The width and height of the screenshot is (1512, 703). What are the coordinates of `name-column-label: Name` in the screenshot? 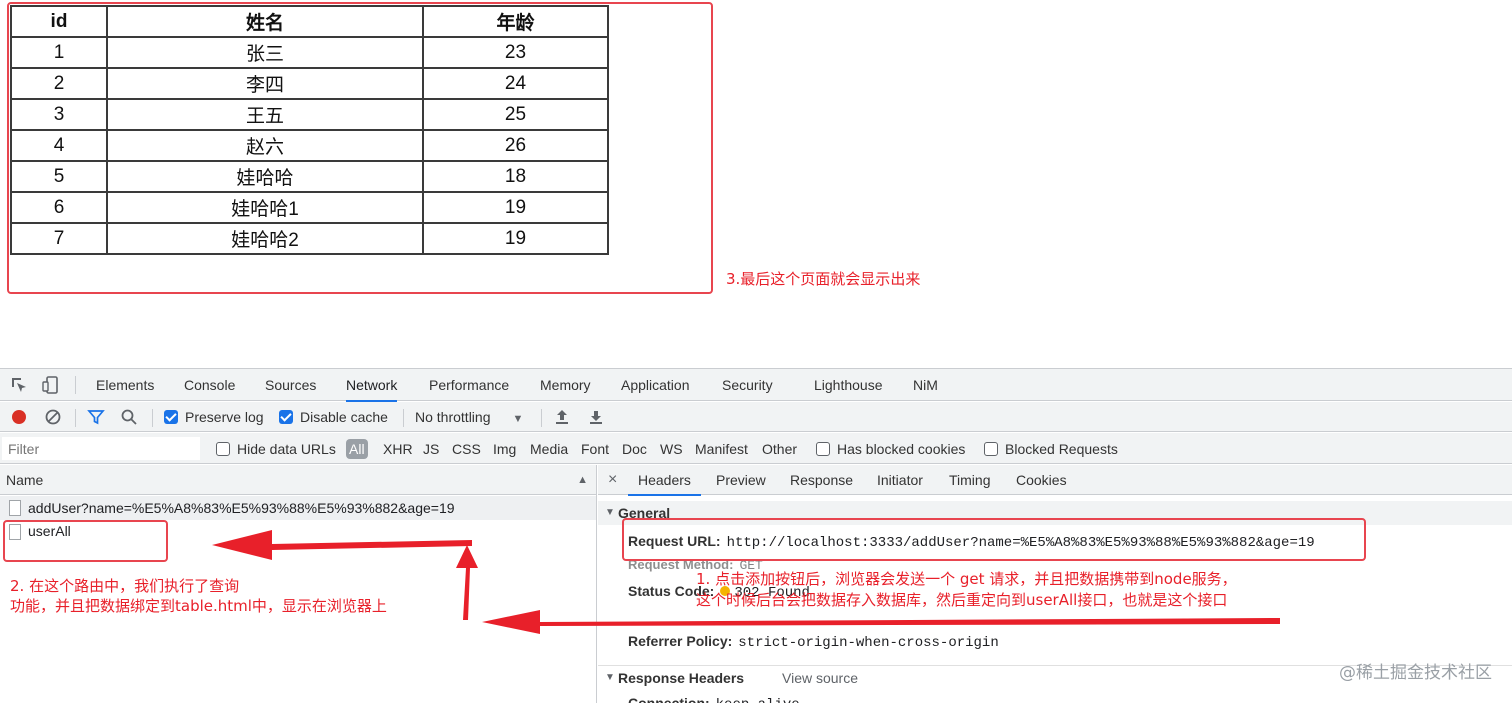 It's located at (25, 480).